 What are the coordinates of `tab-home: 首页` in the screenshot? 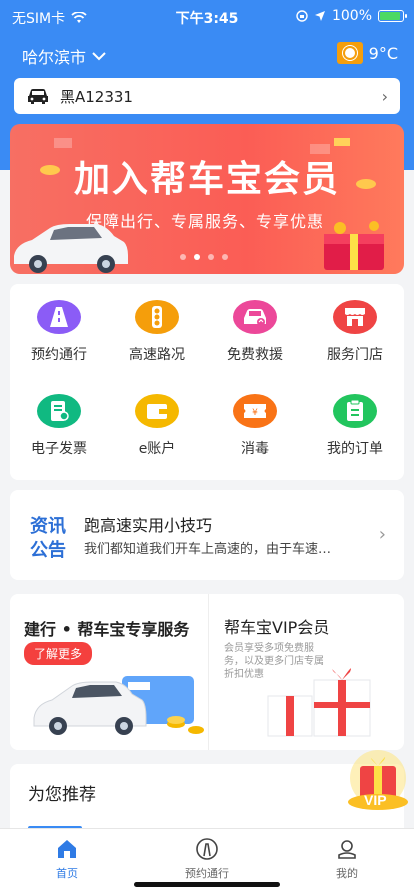 It's located at (67, 859).